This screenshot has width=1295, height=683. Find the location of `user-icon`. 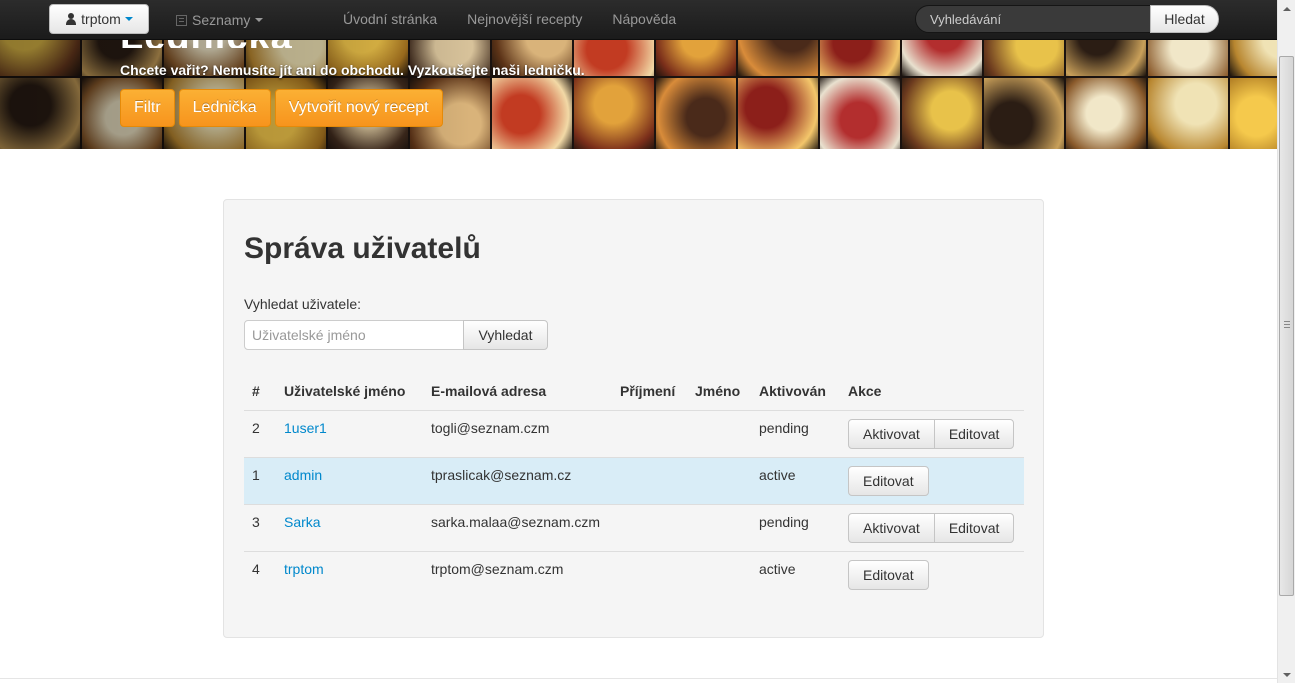

user-icon is located at coordinates (71, 19).